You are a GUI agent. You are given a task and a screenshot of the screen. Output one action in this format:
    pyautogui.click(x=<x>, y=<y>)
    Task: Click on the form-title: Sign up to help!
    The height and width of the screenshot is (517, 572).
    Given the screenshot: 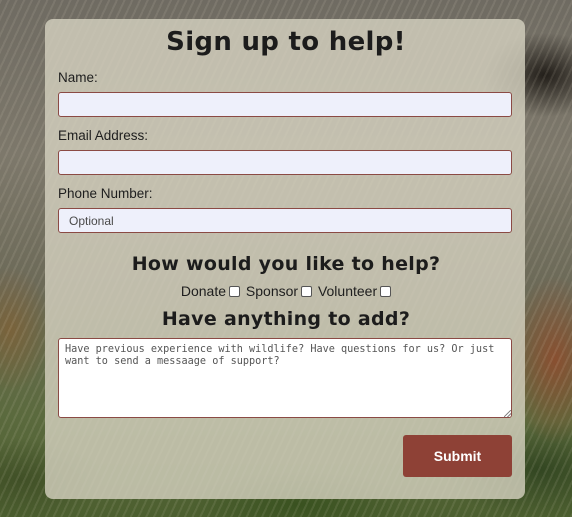 What is the action you would take?
    pyautogui.click(x=286, y=42)
    